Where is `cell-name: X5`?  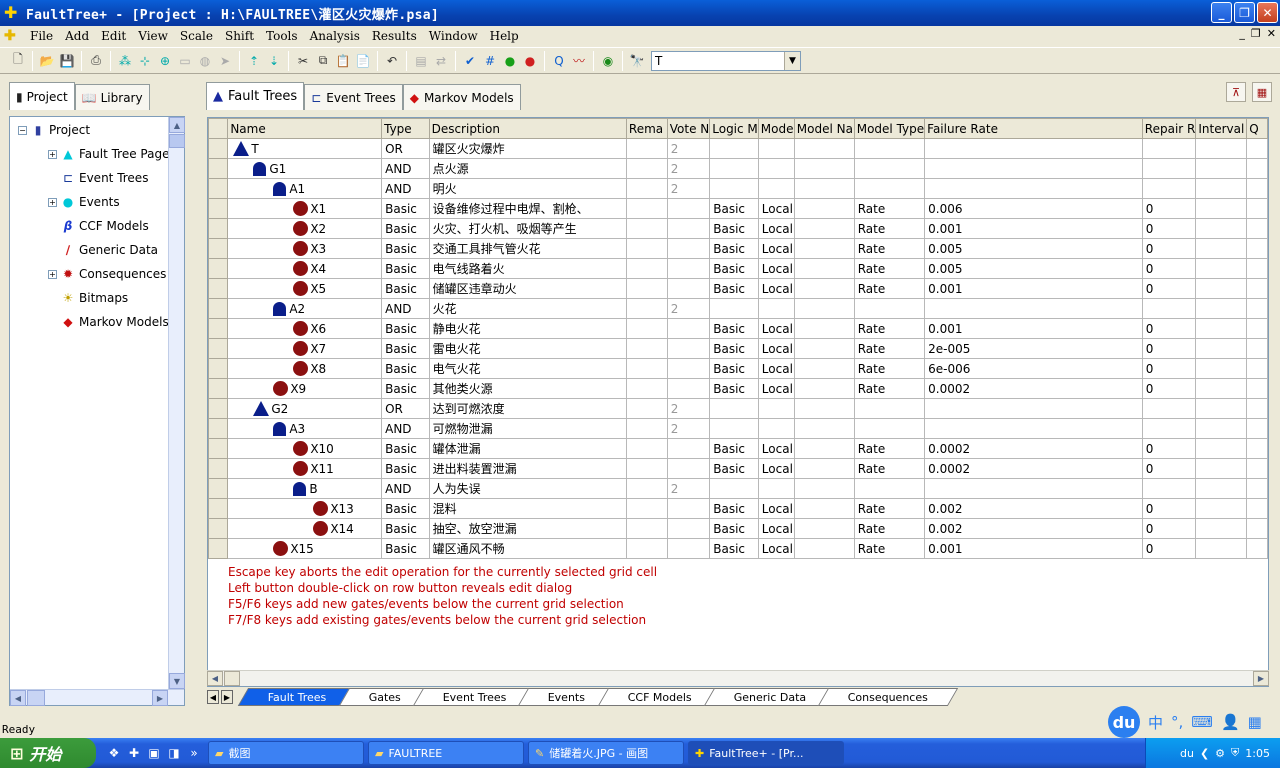 cell-name: X5 is located at coordinates (305, 288).